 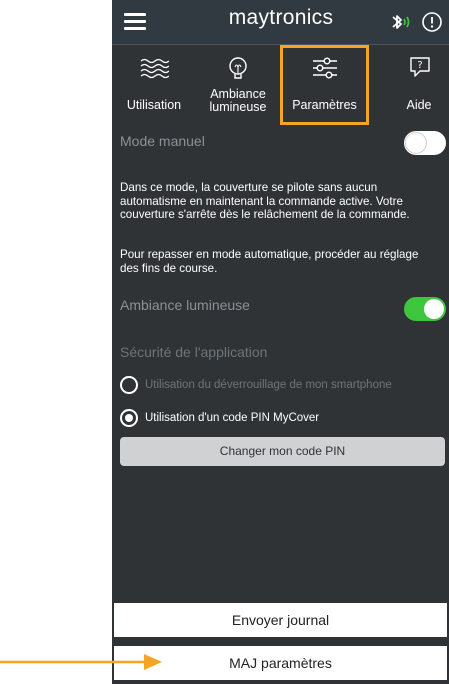 What do you see at coordinates (401, 22) in the screenshot?
I see `bluetooth-icon` at bounding box center [401, 22].